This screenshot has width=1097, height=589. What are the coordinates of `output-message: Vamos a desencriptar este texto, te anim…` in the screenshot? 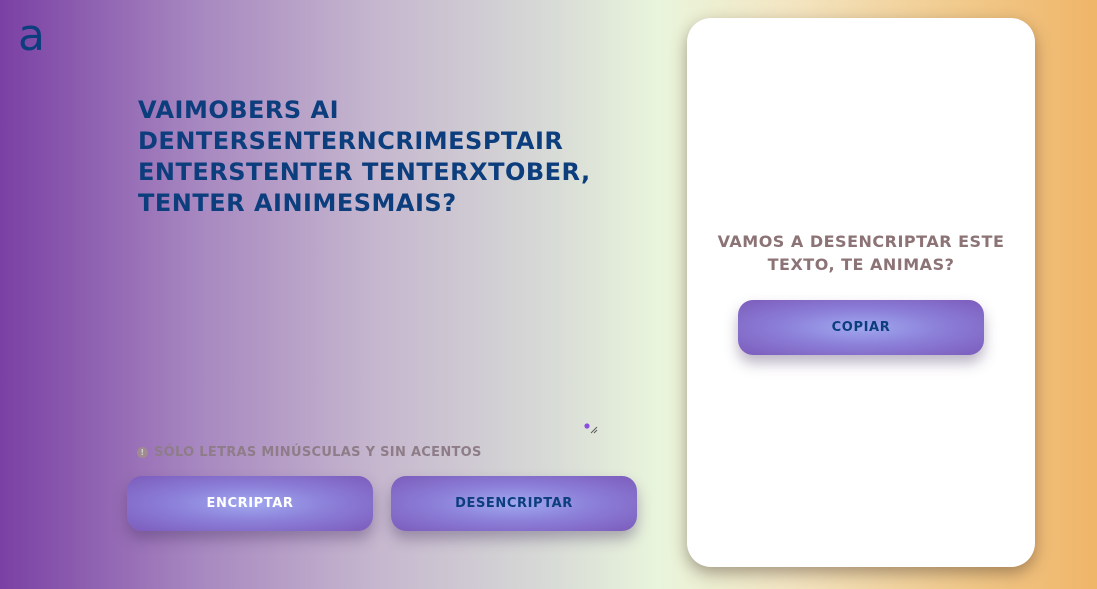 It's located at (861, 253).